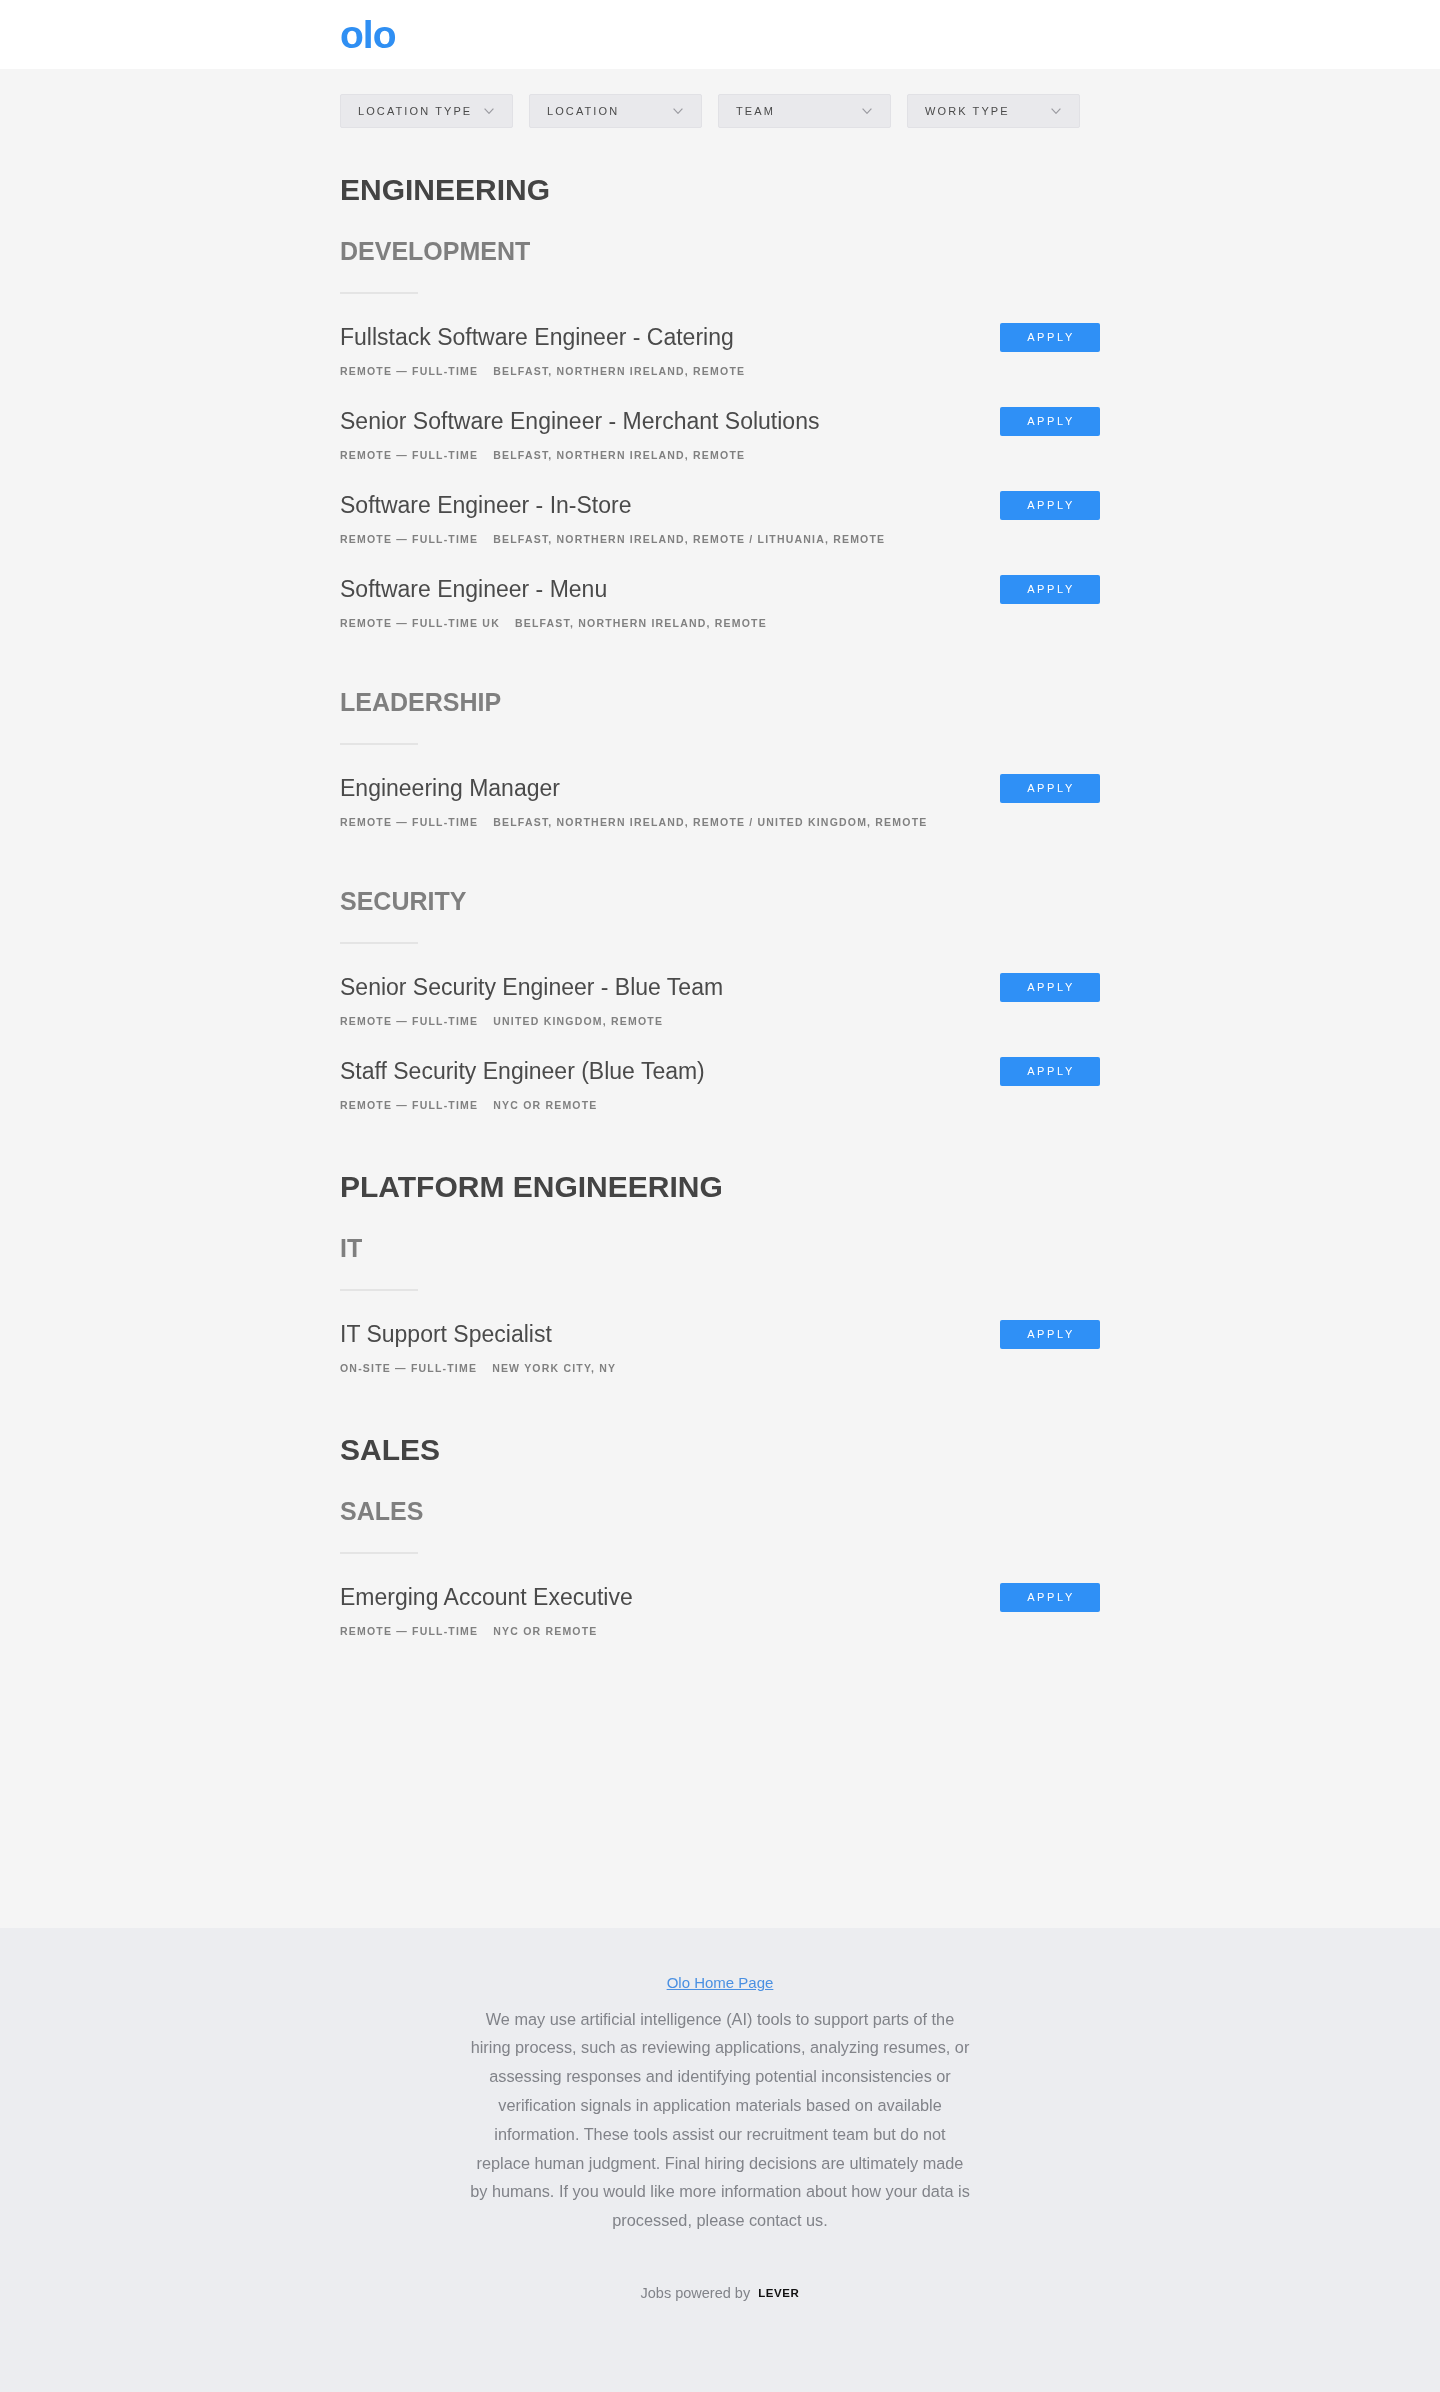 The height and width of the screenshot is (2392, 1440). I want to click on team-heading: IT, so click(352, 1248).